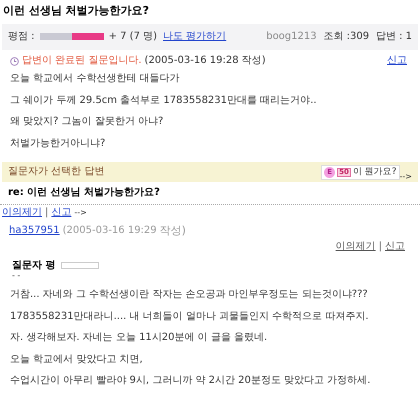 This screenshot has height=420, width=420. Describe the element at coordinates (334, 36) in the screenshot. I see `views-label: 조회` at that location.